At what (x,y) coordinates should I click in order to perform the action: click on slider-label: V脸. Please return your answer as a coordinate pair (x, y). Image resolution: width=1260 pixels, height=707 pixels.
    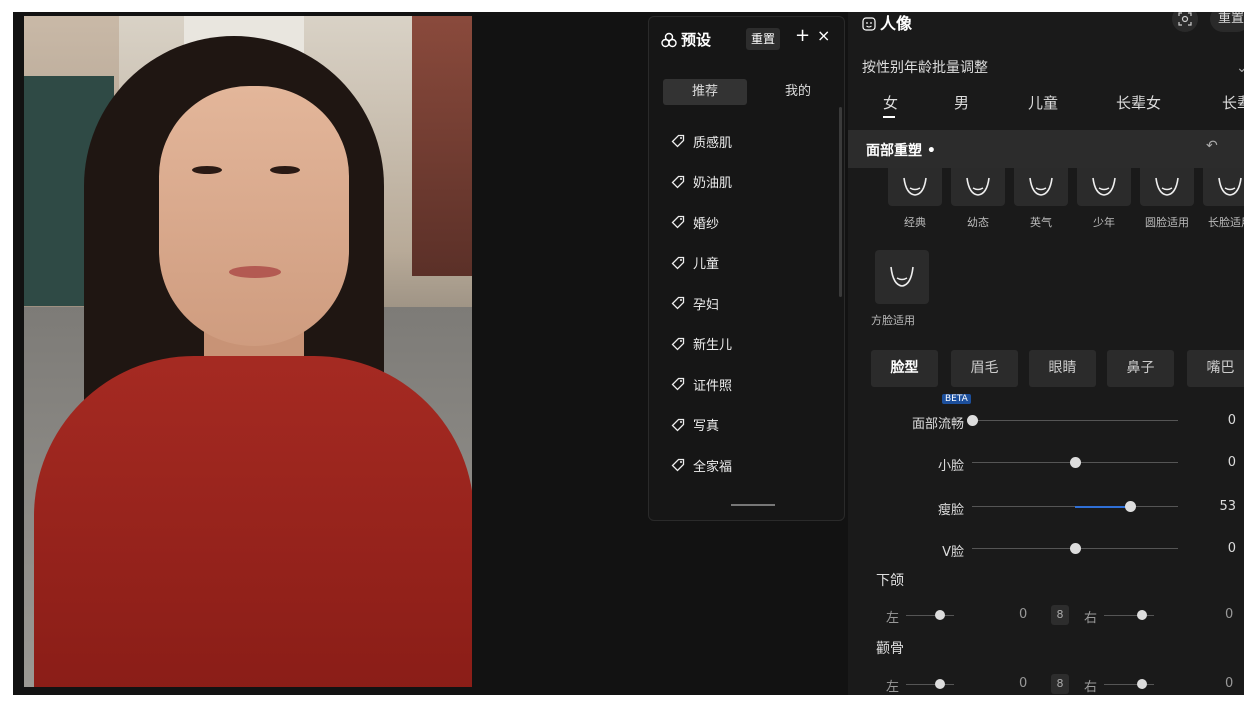
    Looking at the image, I should click on (953, 552).